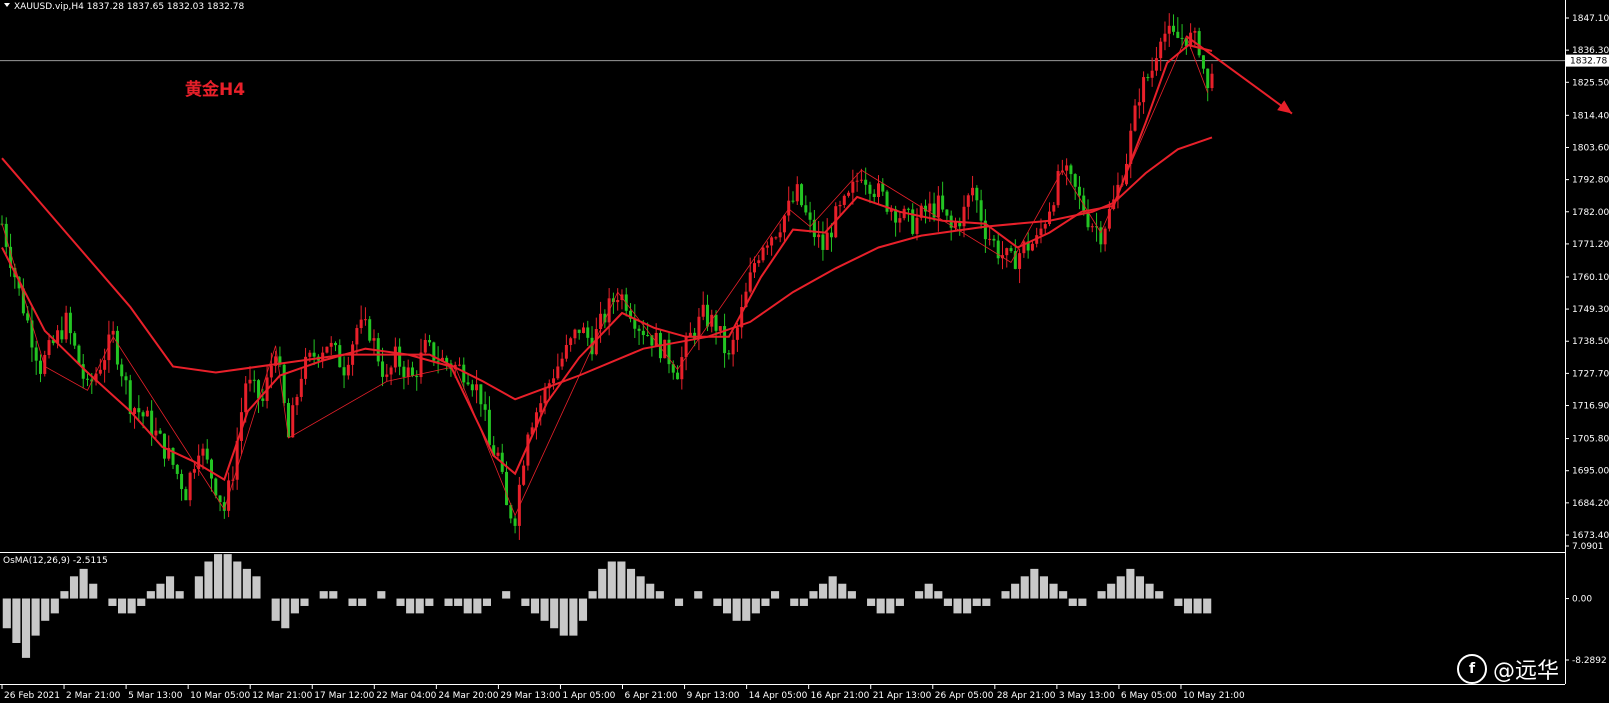 The width and height of the screenshot is (1609, 703). What do you see at coordinates (1590, 536) in the screenshot?
I see `price-tick-label: 1673.40` at bounding box center [1590, 536].